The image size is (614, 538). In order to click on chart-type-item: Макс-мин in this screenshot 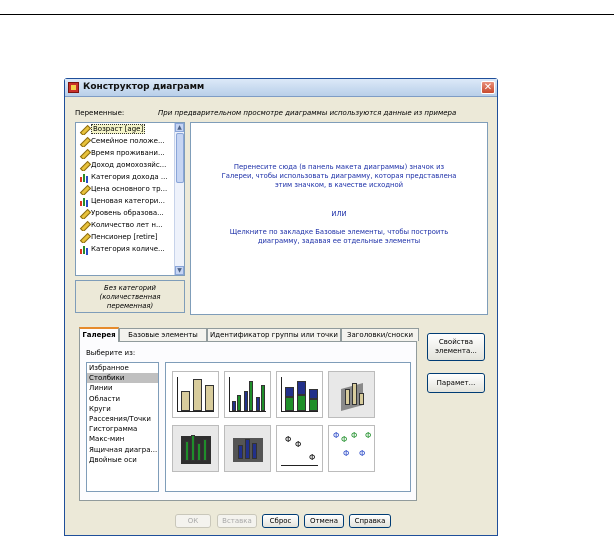, I will do `click(122, 439)`.